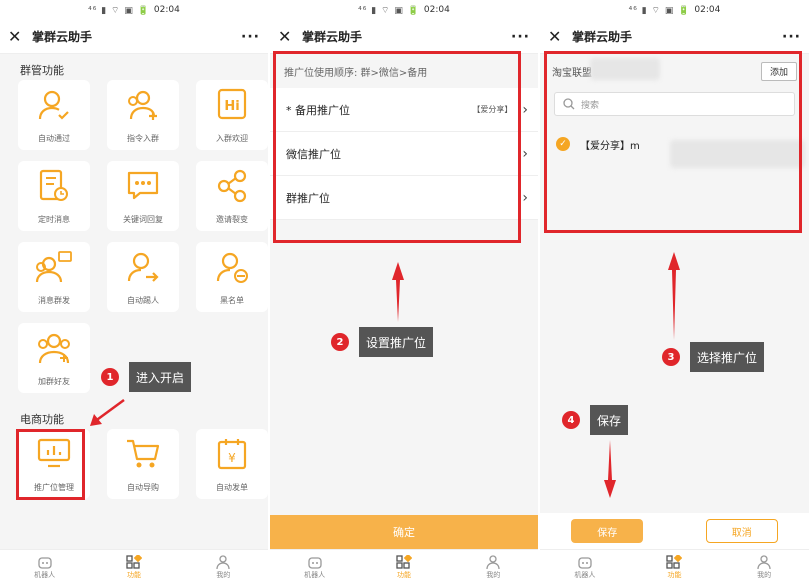 This screenshot has height=585, width=809. I want to click on tile-auto-guide: 自动导购, so click(143, 464).